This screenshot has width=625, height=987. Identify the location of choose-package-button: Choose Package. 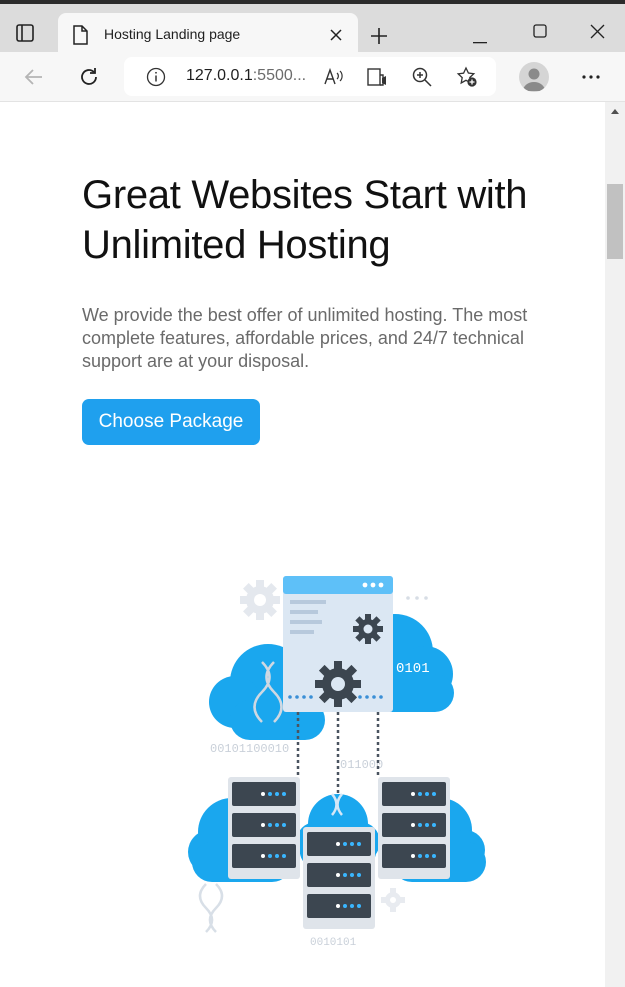
(171, 422).